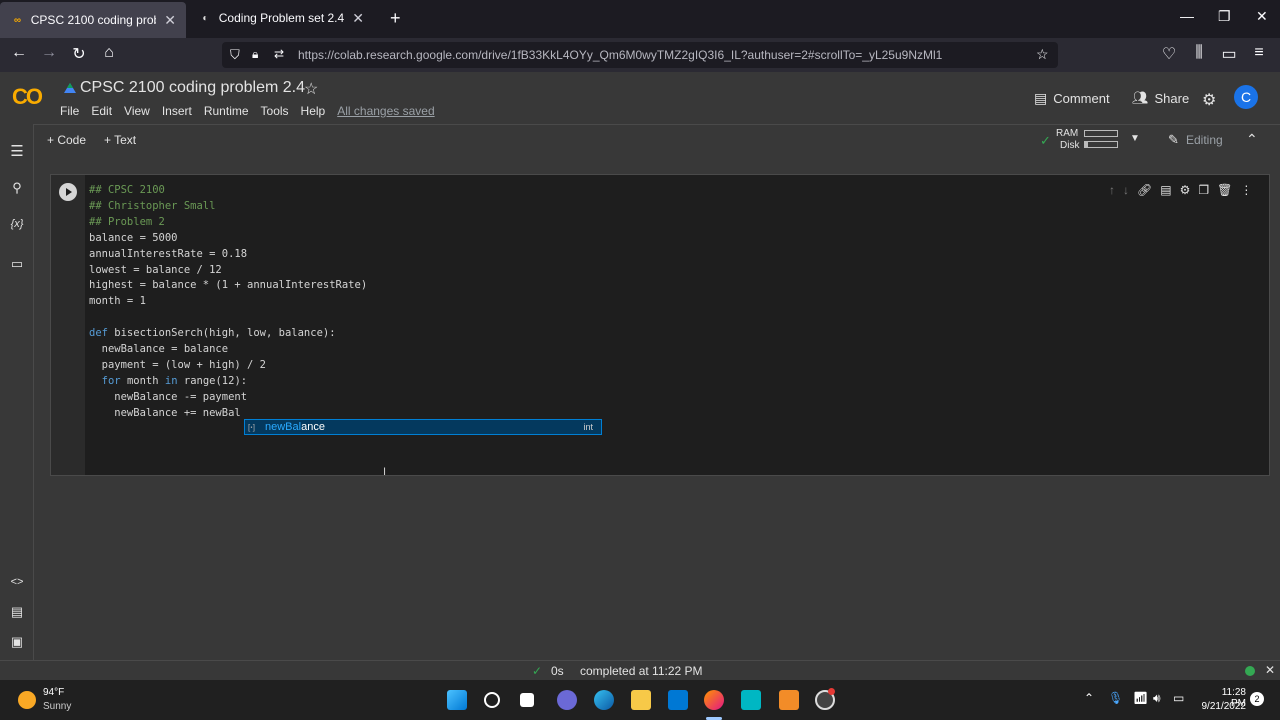 Image resolution: width=1280 pixels, height=720 pixels. What do you see at coordinates (68, 192) in the screenshot?
I see `run-cell-button` at bounding box center [68, 192].